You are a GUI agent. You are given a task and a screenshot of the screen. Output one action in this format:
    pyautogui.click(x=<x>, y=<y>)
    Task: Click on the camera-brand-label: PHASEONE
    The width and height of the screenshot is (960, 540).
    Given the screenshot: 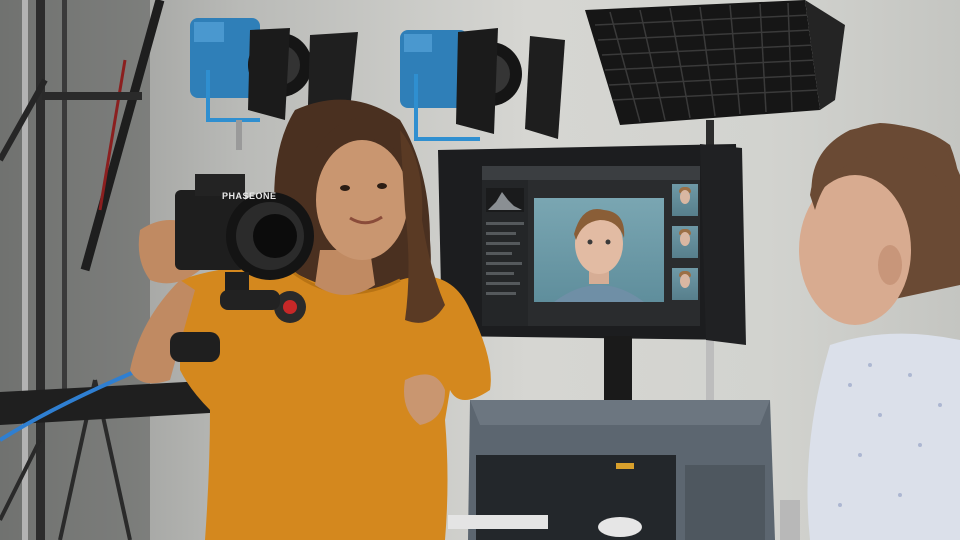 What is the action you would take?
    pyautogui.click(x=249, y=196)
    